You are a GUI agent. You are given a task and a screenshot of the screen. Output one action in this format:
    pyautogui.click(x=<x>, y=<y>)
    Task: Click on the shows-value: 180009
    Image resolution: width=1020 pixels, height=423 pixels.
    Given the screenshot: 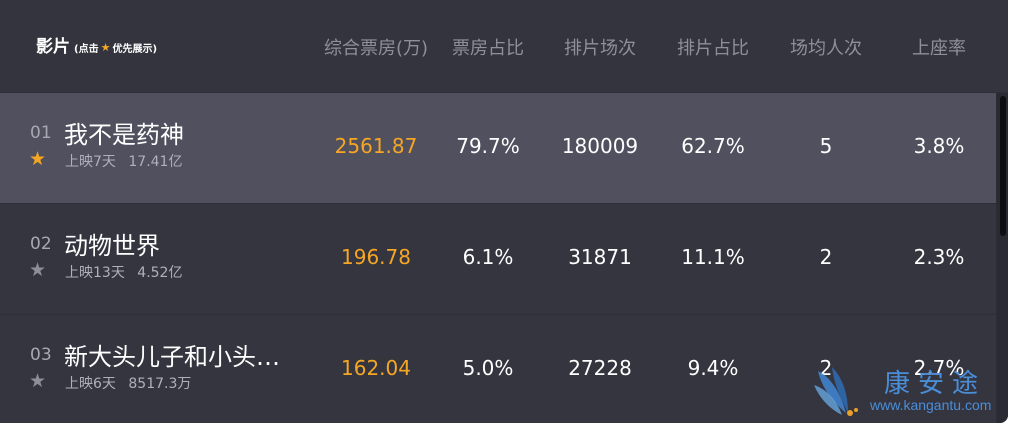 What is the action you would take?
    pyautogui.click(x=600, y=146)
    